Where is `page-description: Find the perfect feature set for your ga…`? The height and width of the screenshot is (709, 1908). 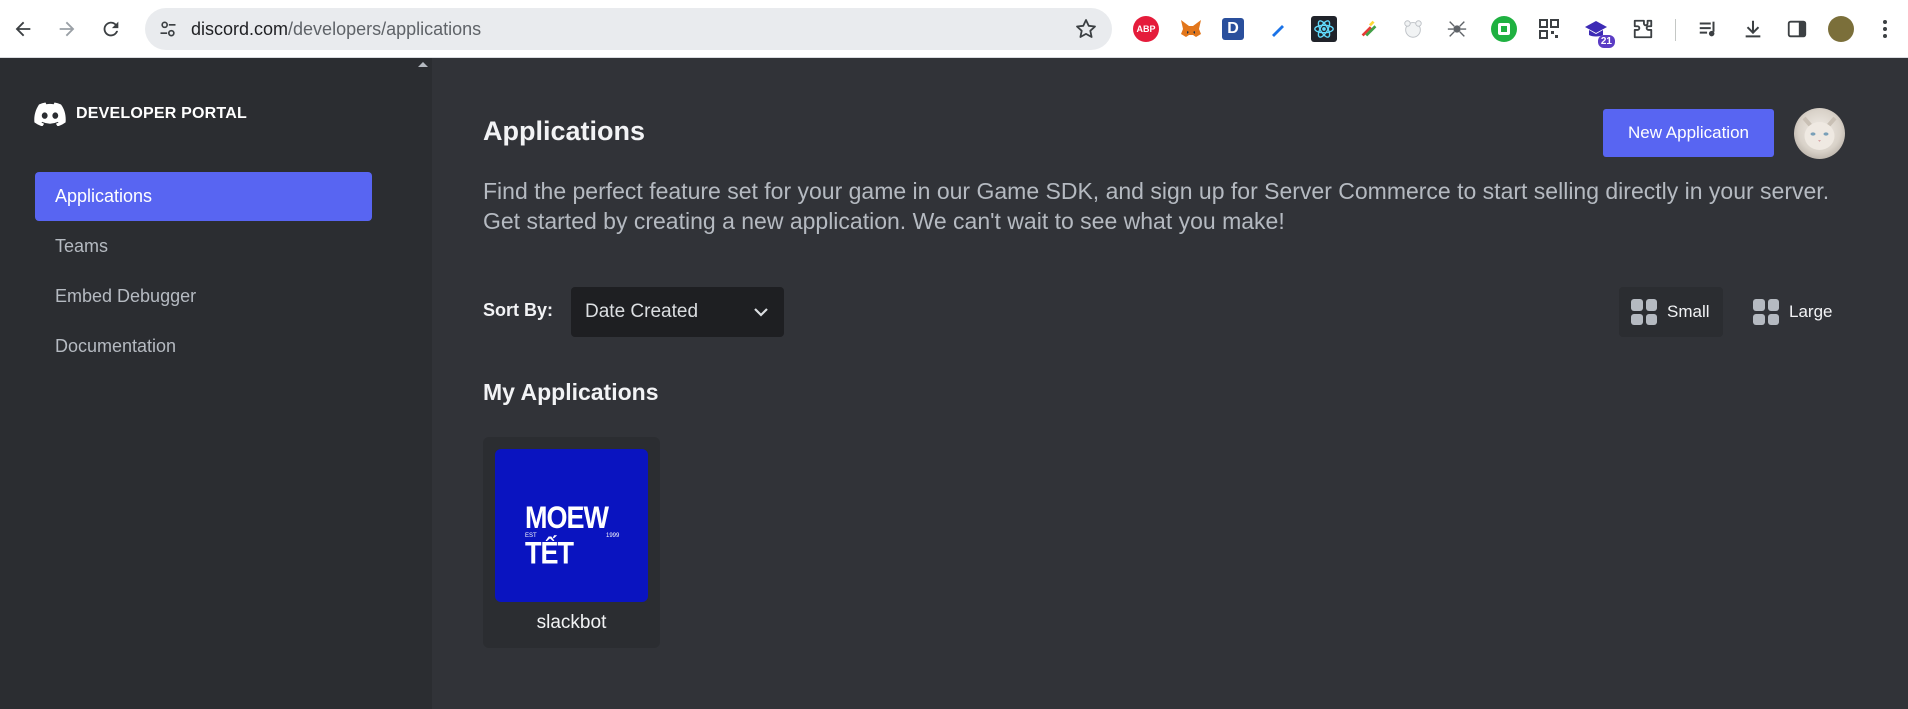 page-description: Find the perfect feature set for your ga… is located at coordinates (1156, 206).